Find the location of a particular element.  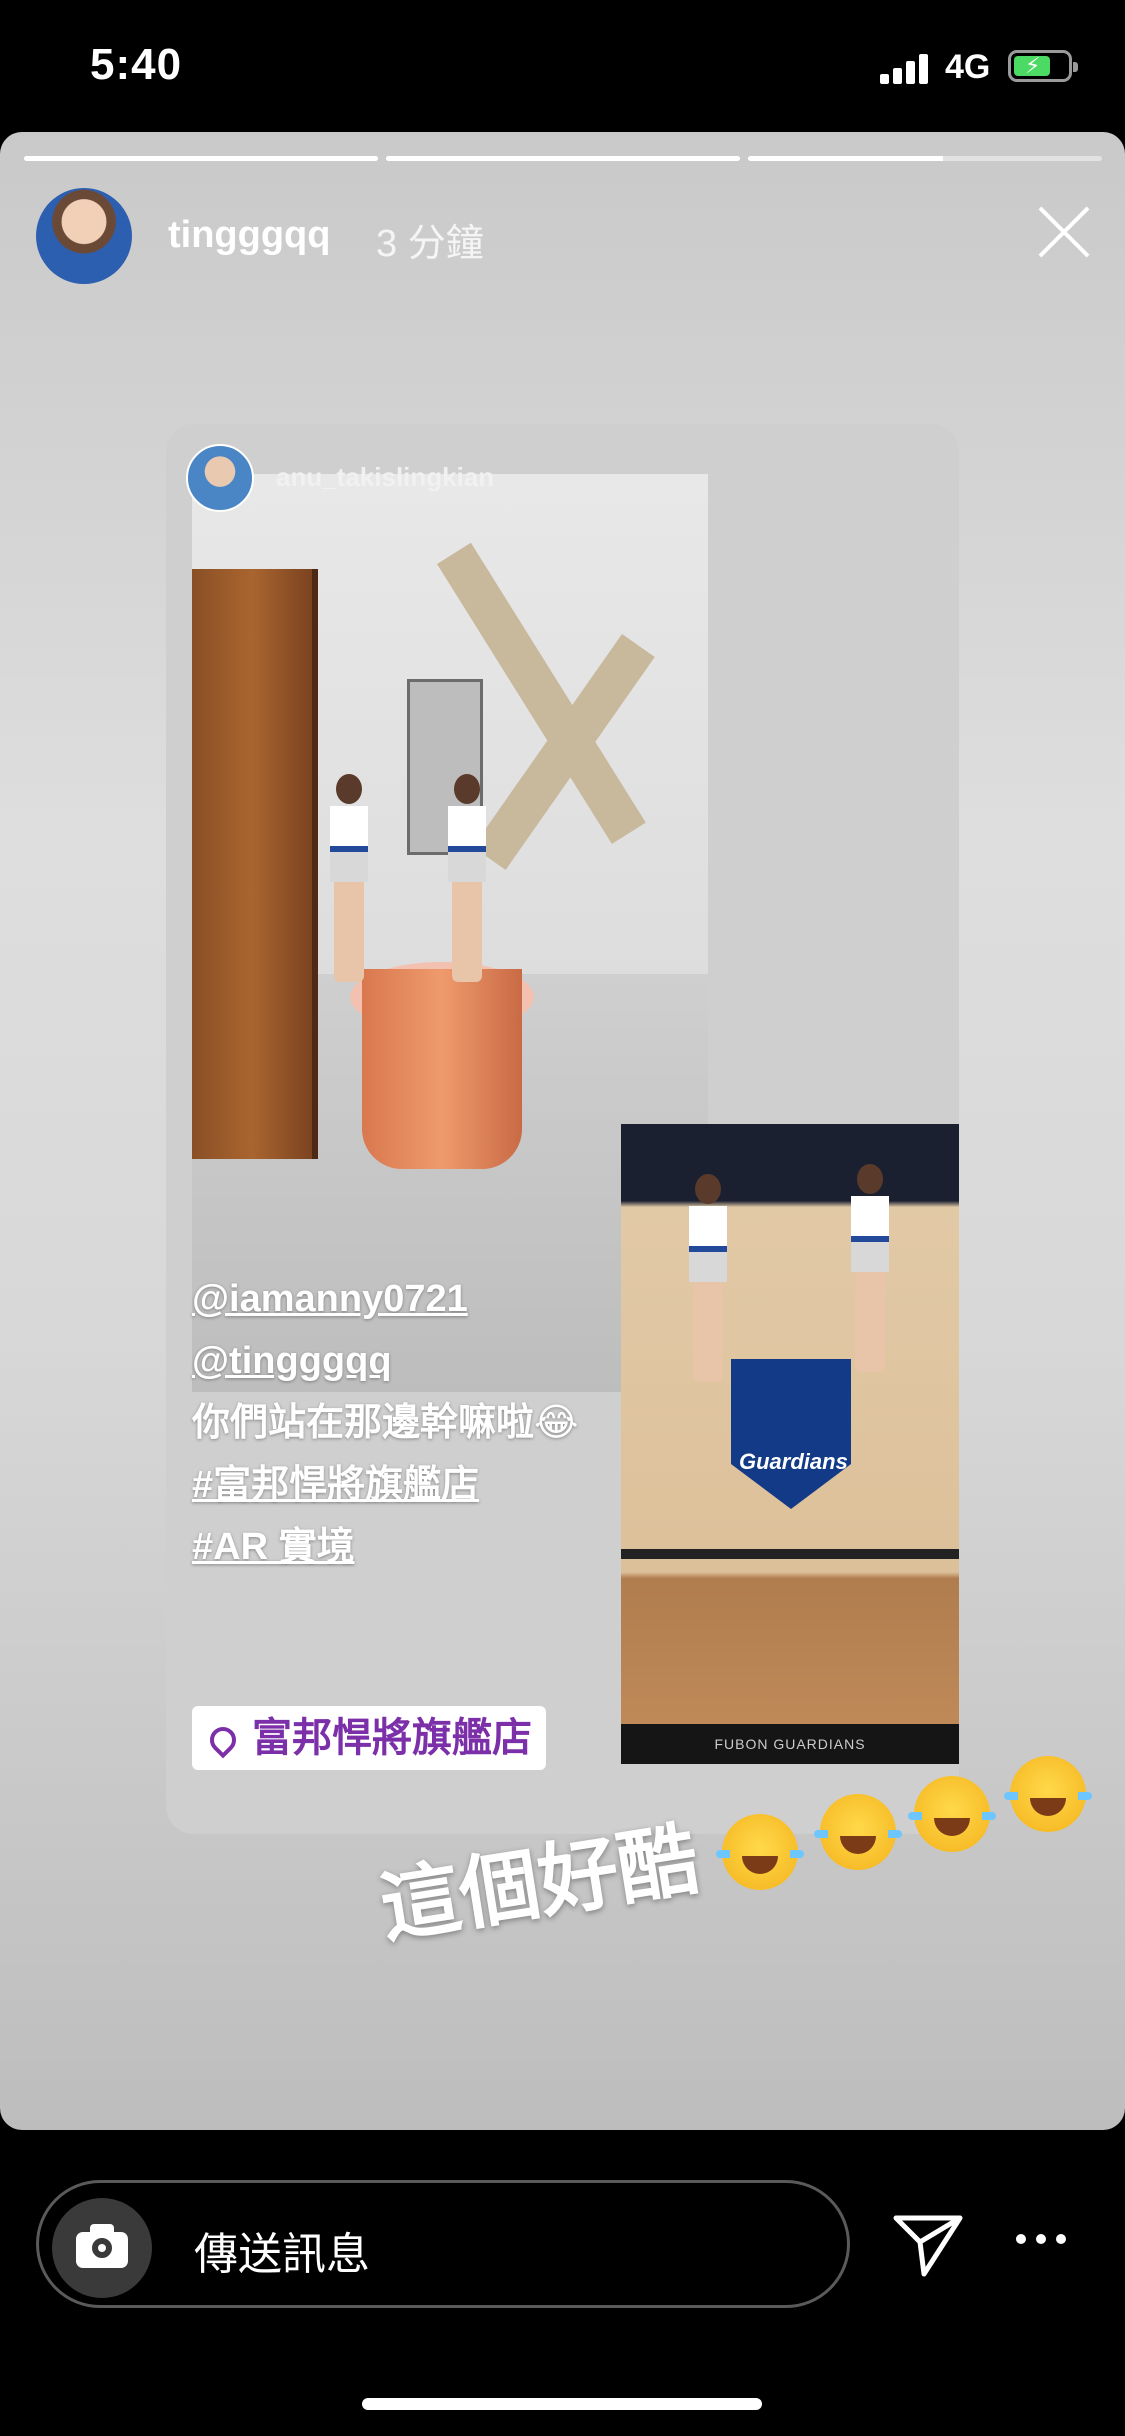

trash-bin-image is located at coordinates (442, 1069).